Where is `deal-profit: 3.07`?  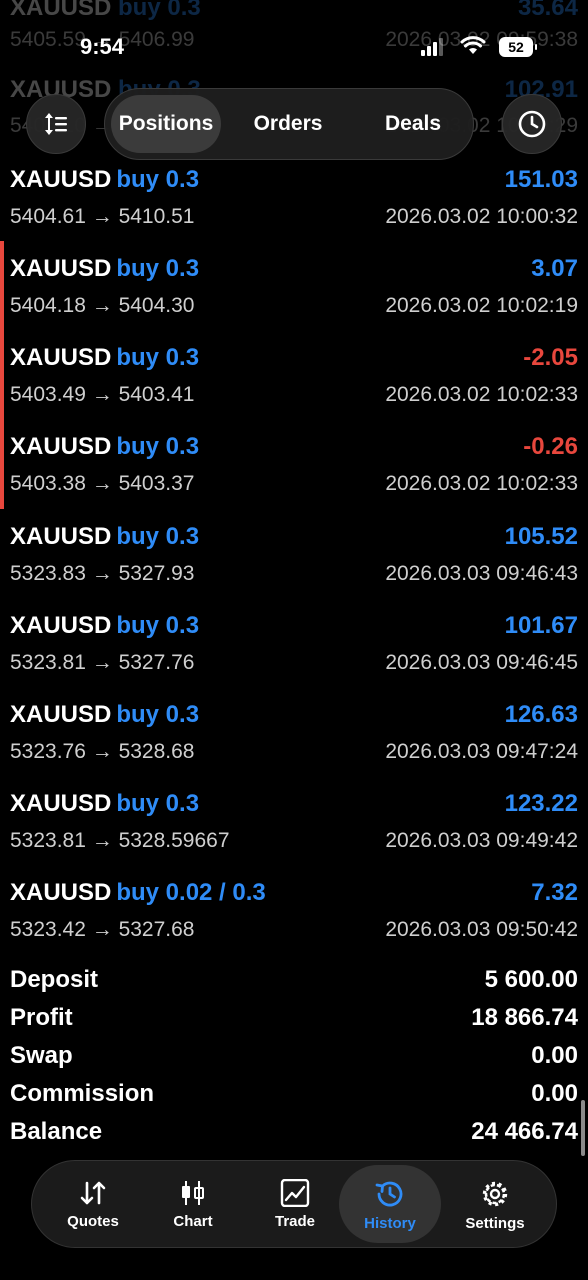
deal-profit: 3.07 is located at coordinates (554, 268).